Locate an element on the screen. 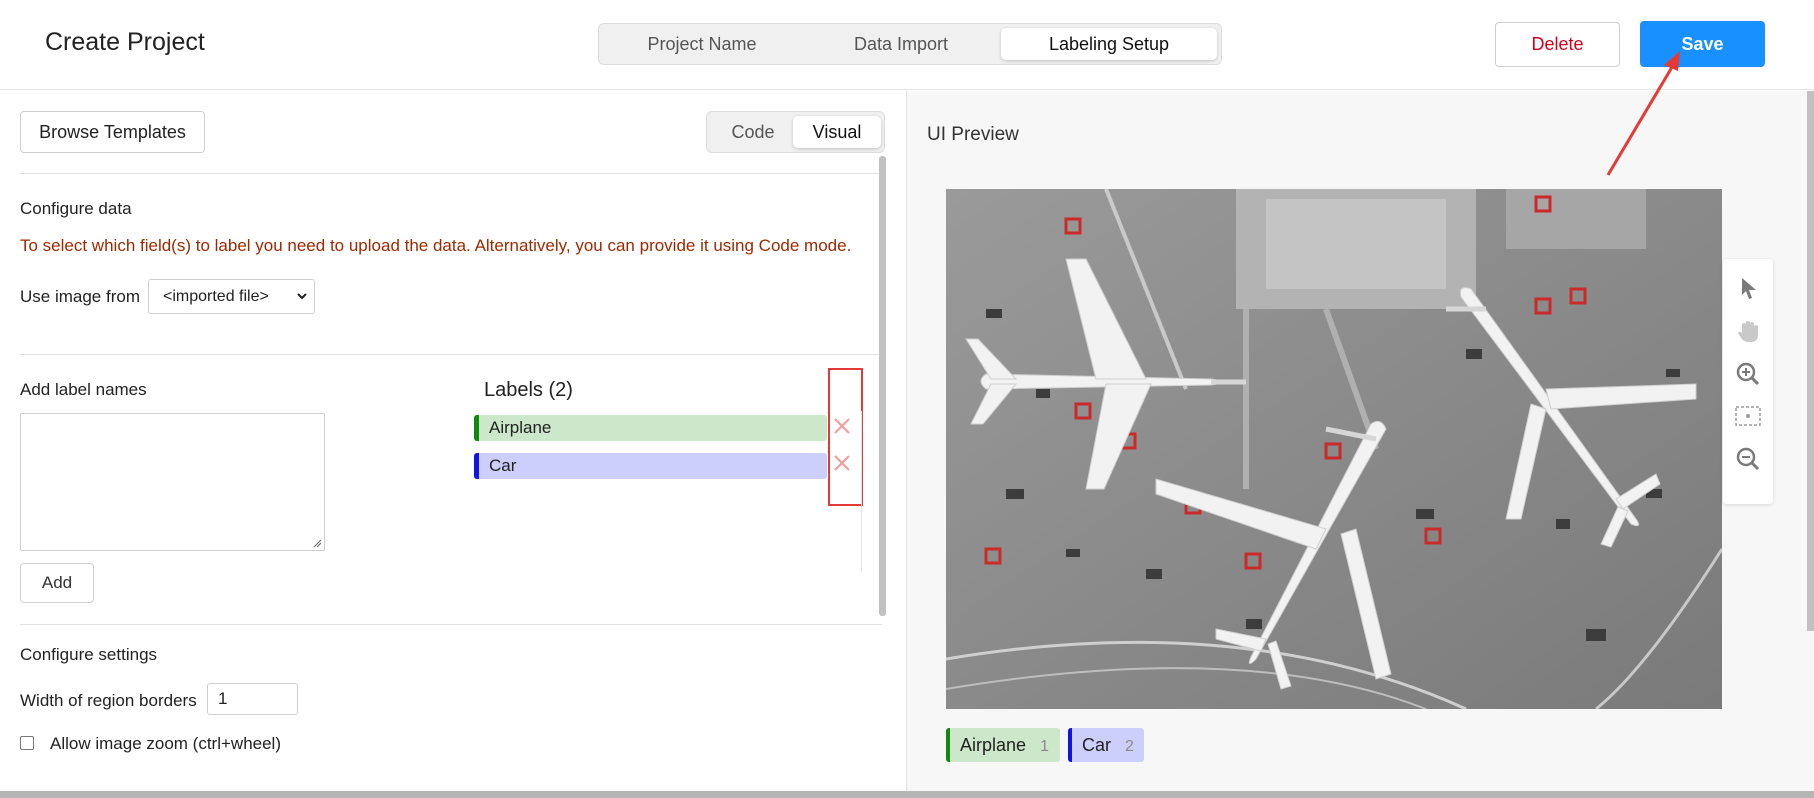 The width and height of the screenshot is (1814, 798). airplane-label-chip: Airplane 1 is located at coordinates (1003, 745).